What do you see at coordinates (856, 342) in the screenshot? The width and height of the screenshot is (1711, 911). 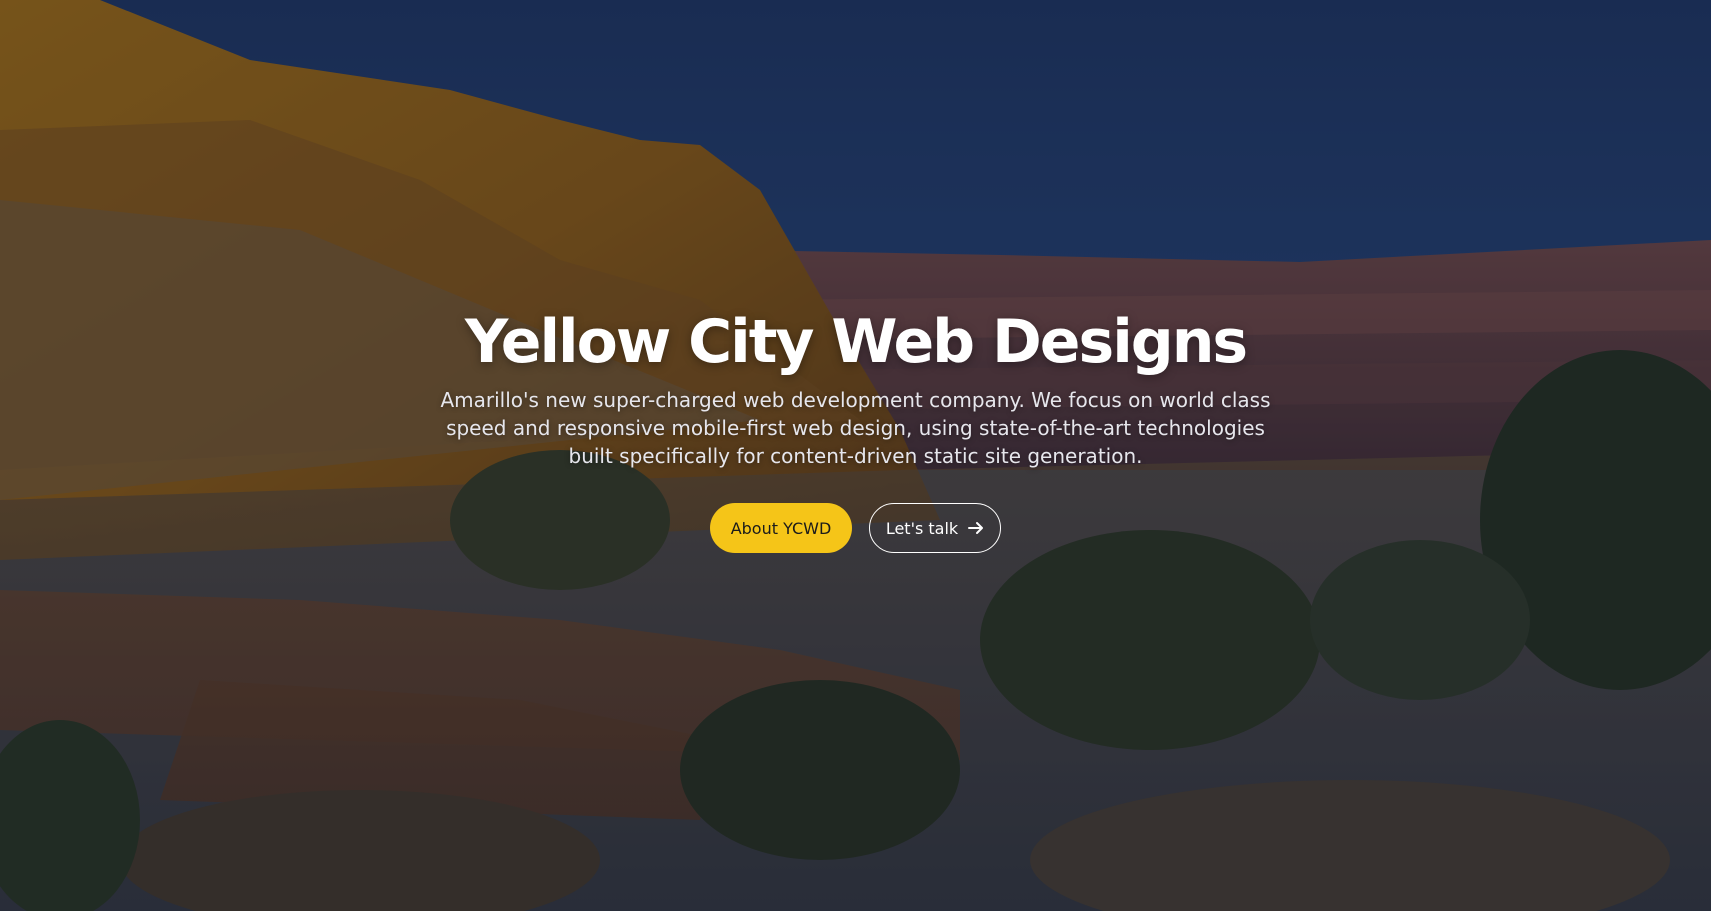 I see `hero-title: Yellow City Web Designs` at bounding box center [856, 342].